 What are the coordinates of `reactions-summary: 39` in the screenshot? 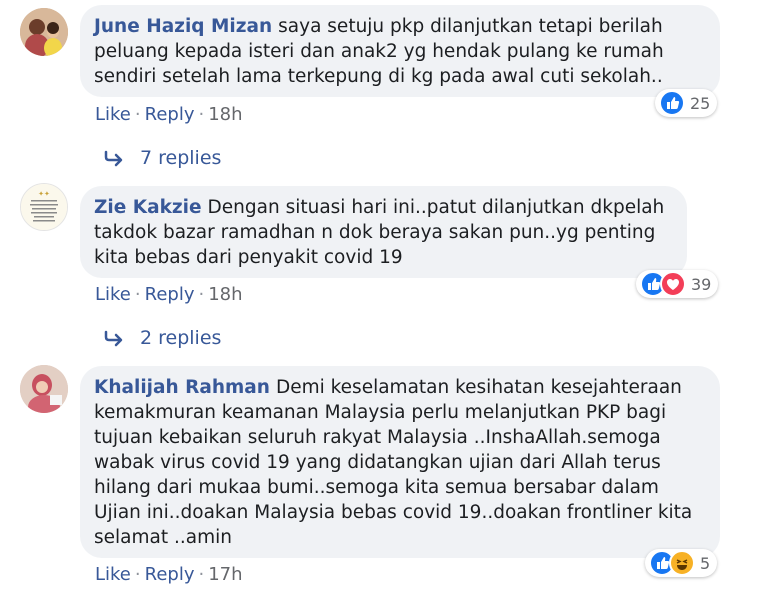 It's located at (677, 284).